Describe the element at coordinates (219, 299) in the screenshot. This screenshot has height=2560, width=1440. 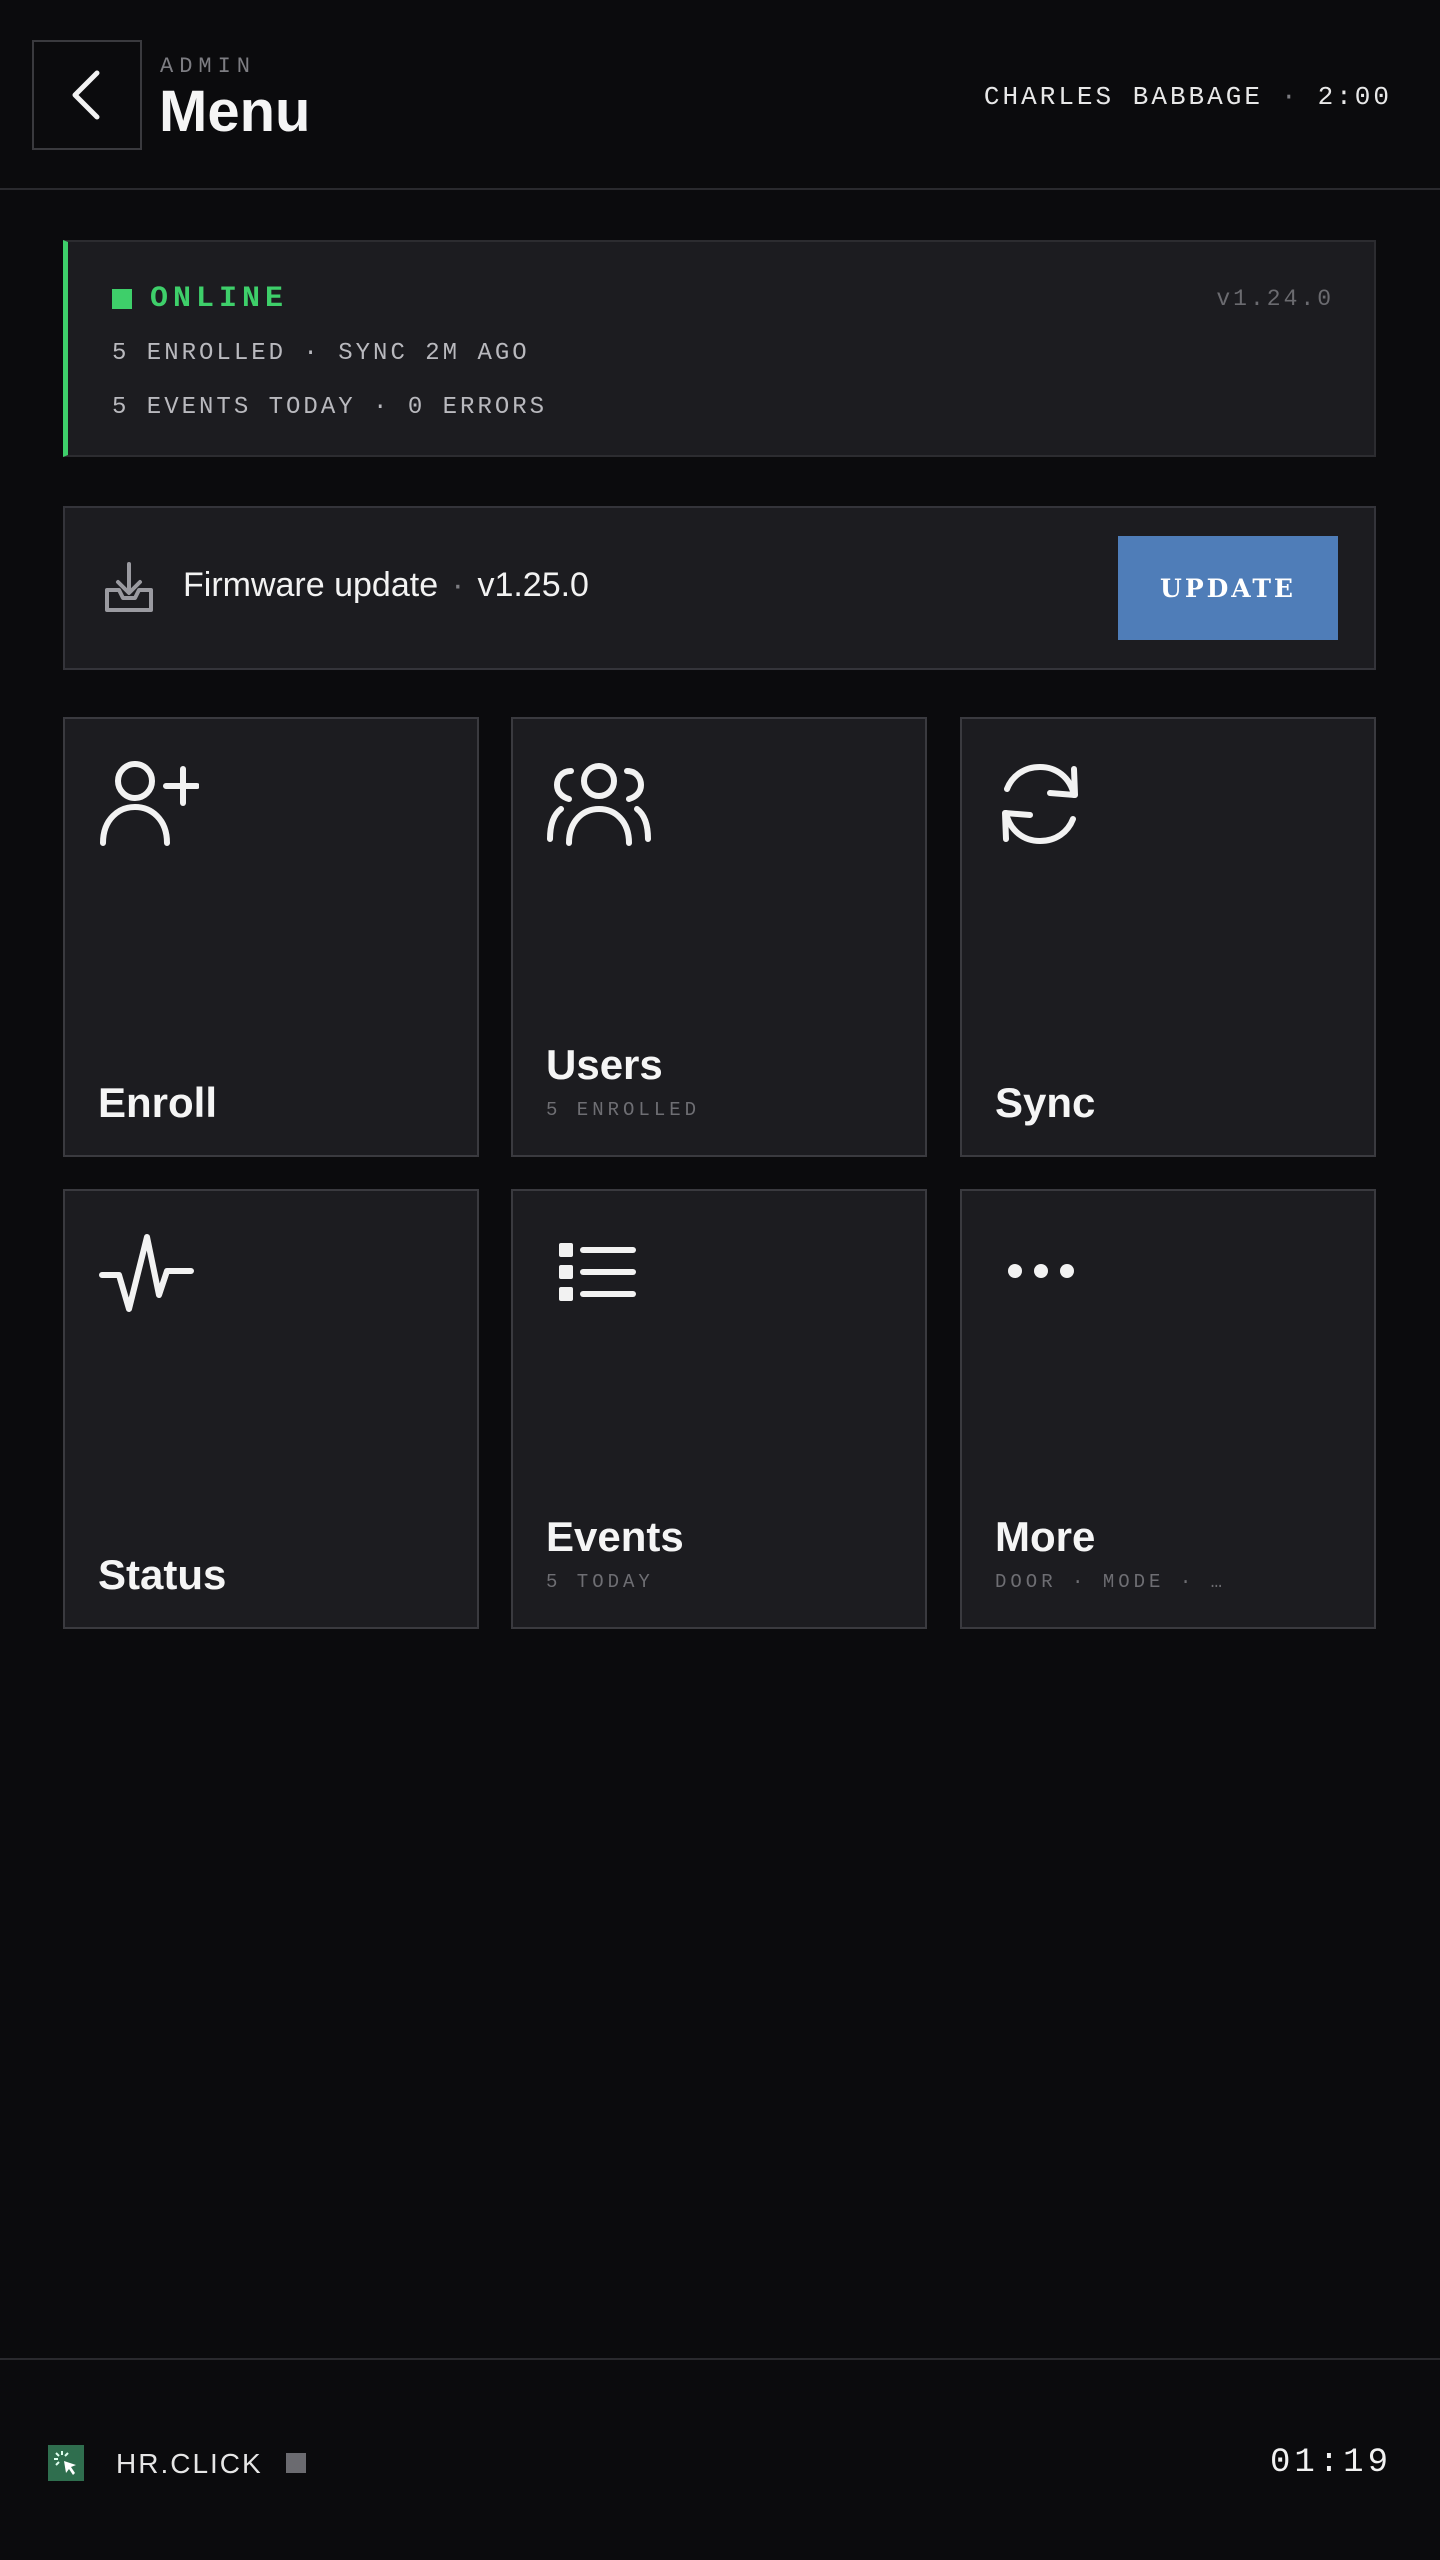
I see `status-state: ONLINE` at that location.